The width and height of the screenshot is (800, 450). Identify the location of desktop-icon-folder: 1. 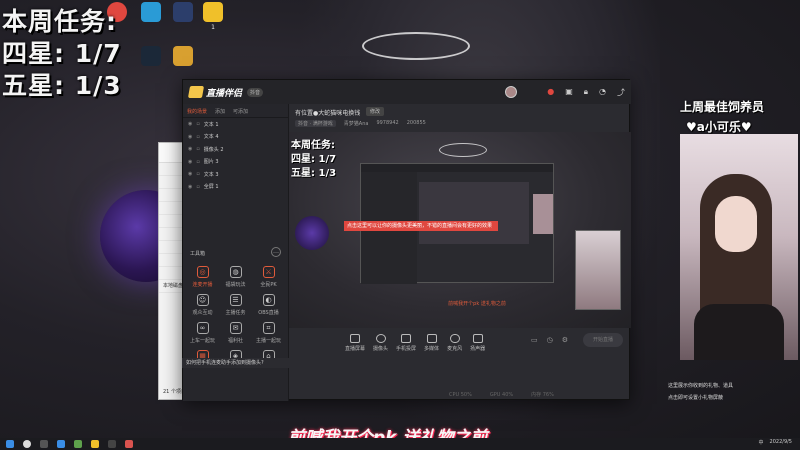
(213, 16).